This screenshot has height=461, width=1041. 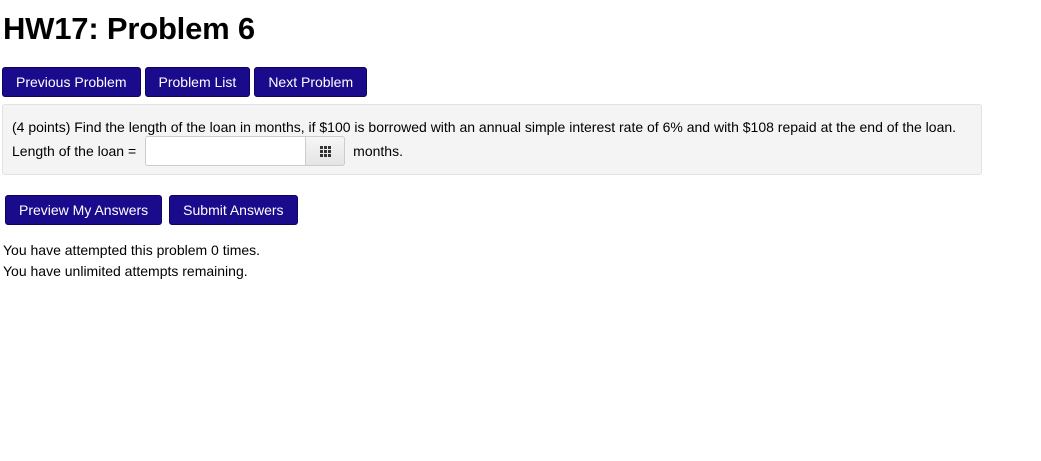 I want to click on previous-problem-button: Previous Problem, so click(x=71, y=82).